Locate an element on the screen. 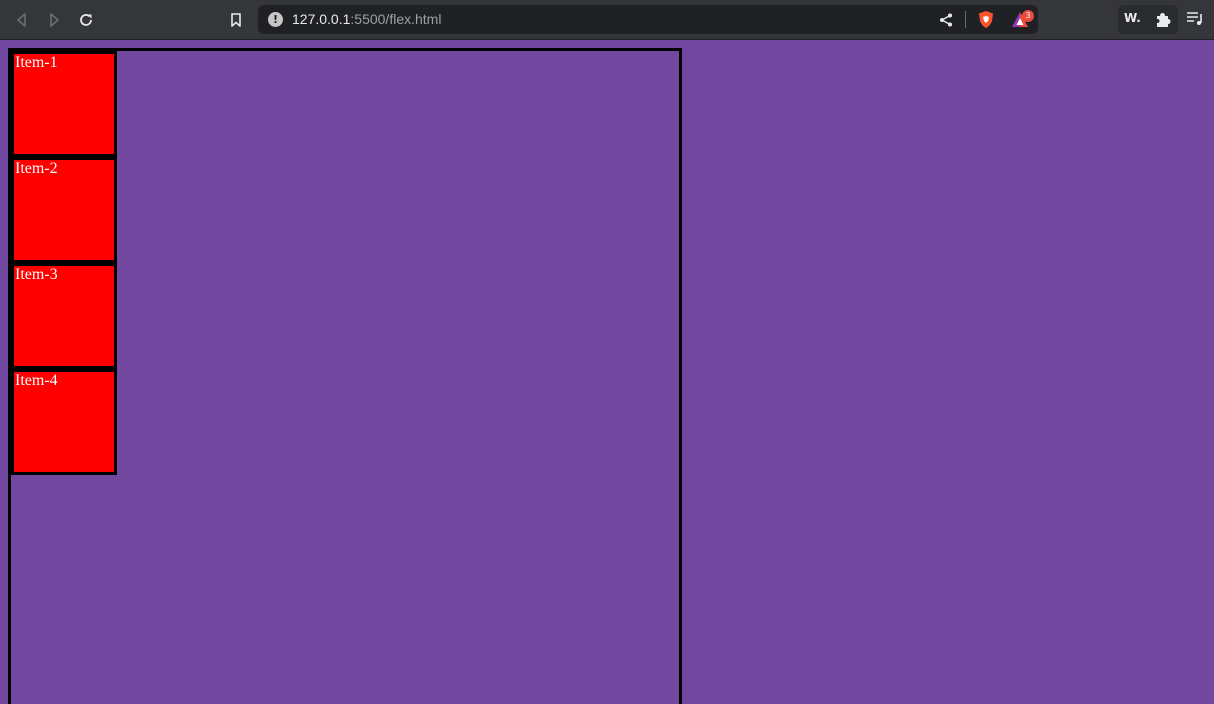 This screenshot has height=704, width=1214. flex-item-2: Item-2 is located at coordinates (64, 210).